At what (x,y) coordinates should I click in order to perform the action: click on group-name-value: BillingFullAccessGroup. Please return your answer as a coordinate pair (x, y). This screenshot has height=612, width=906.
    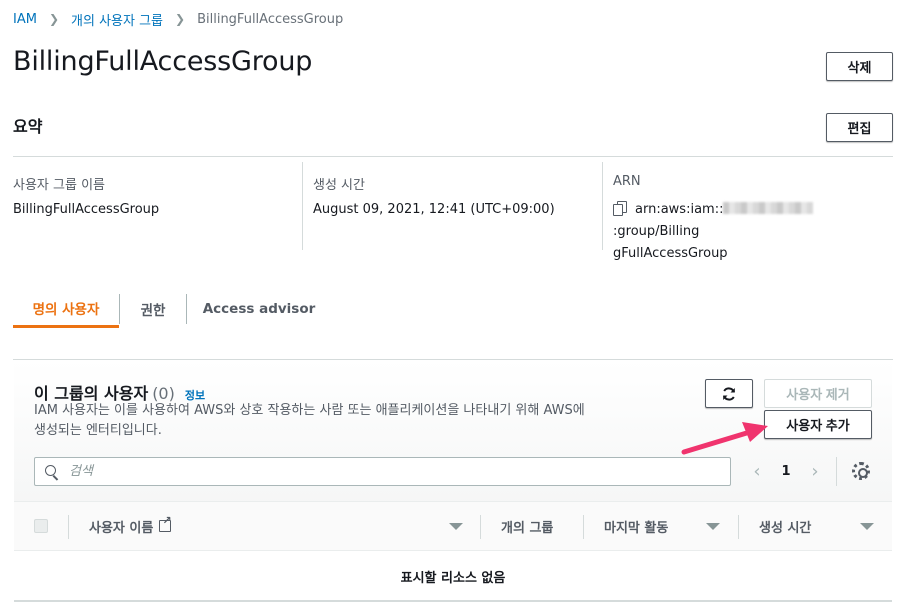
    Looking at the image, I should click on (86, 209).